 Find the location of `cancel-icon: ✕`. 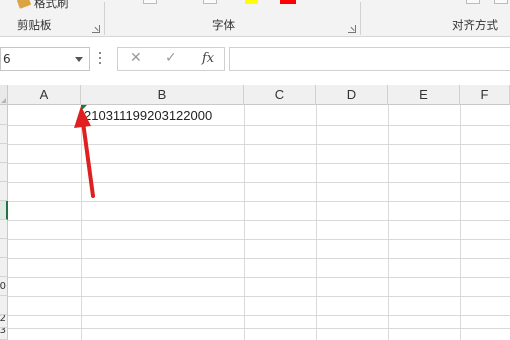

cancel-icon: ✕ is located at coordinates (136, 58).